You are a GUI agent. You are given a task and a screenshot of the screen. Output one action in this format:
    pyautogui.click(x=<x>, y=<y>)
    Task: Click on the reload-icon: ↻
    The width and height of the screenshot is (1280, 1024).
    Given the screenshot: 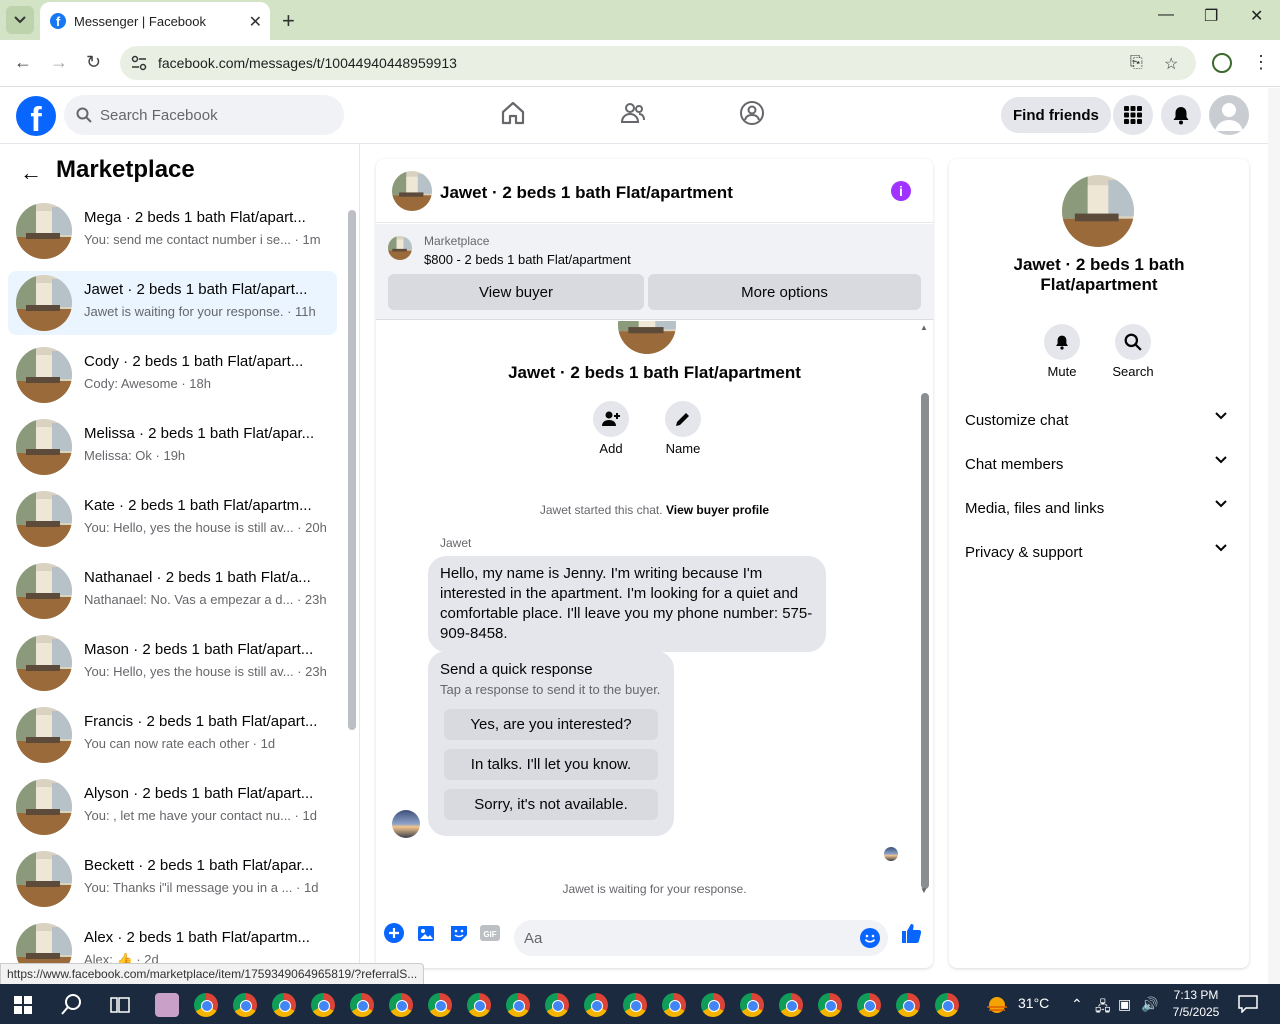 What is the action you would take?
    pyautogui.click(x=93, y=62)
    